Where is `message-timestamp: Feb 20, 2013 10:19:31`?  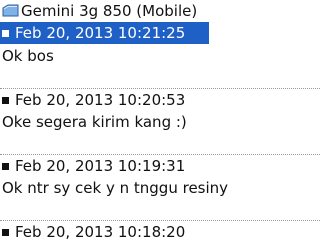
message-timestamp: Feb 20, 2013 10:19:31 is located at coordinates (160, 166).